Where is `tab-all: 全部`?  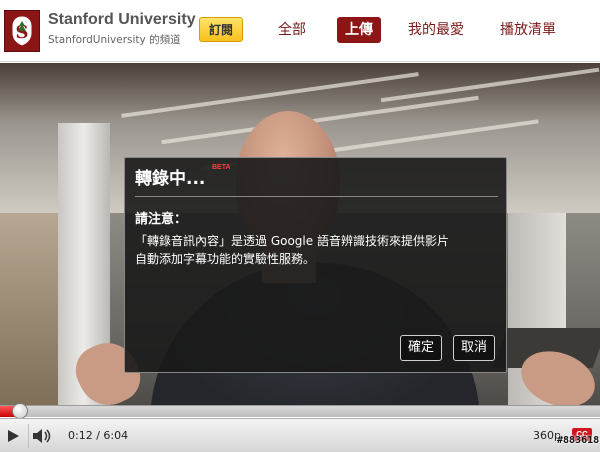
tab-all: 全部 is located at coordinates (292, 30).